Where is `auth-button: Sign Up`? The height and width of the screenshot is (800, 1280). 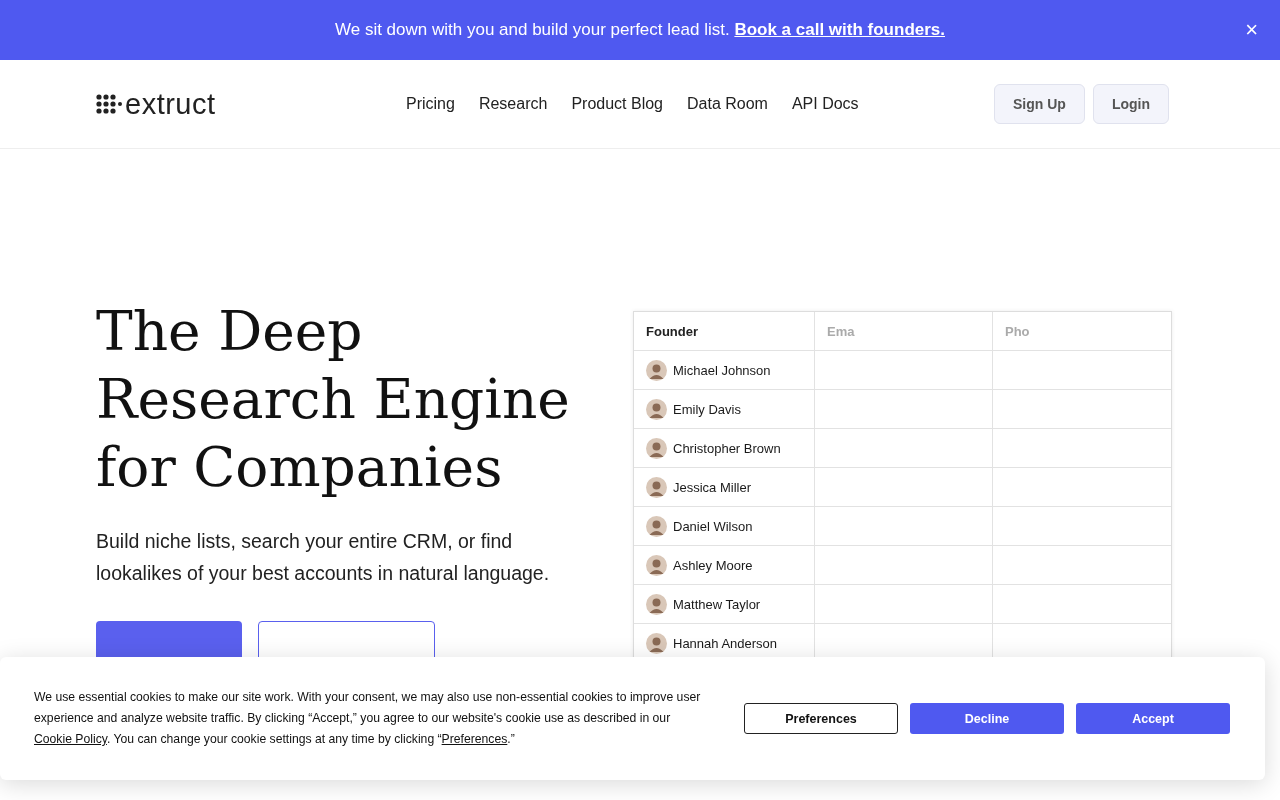
auth-button: Sign Up is located at coordinates (1039, 104).